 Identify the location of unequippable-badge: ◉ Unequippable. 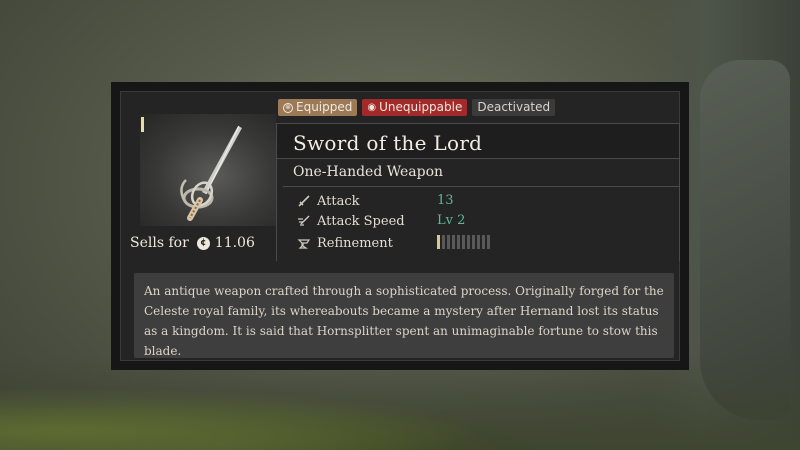
(415, 107).